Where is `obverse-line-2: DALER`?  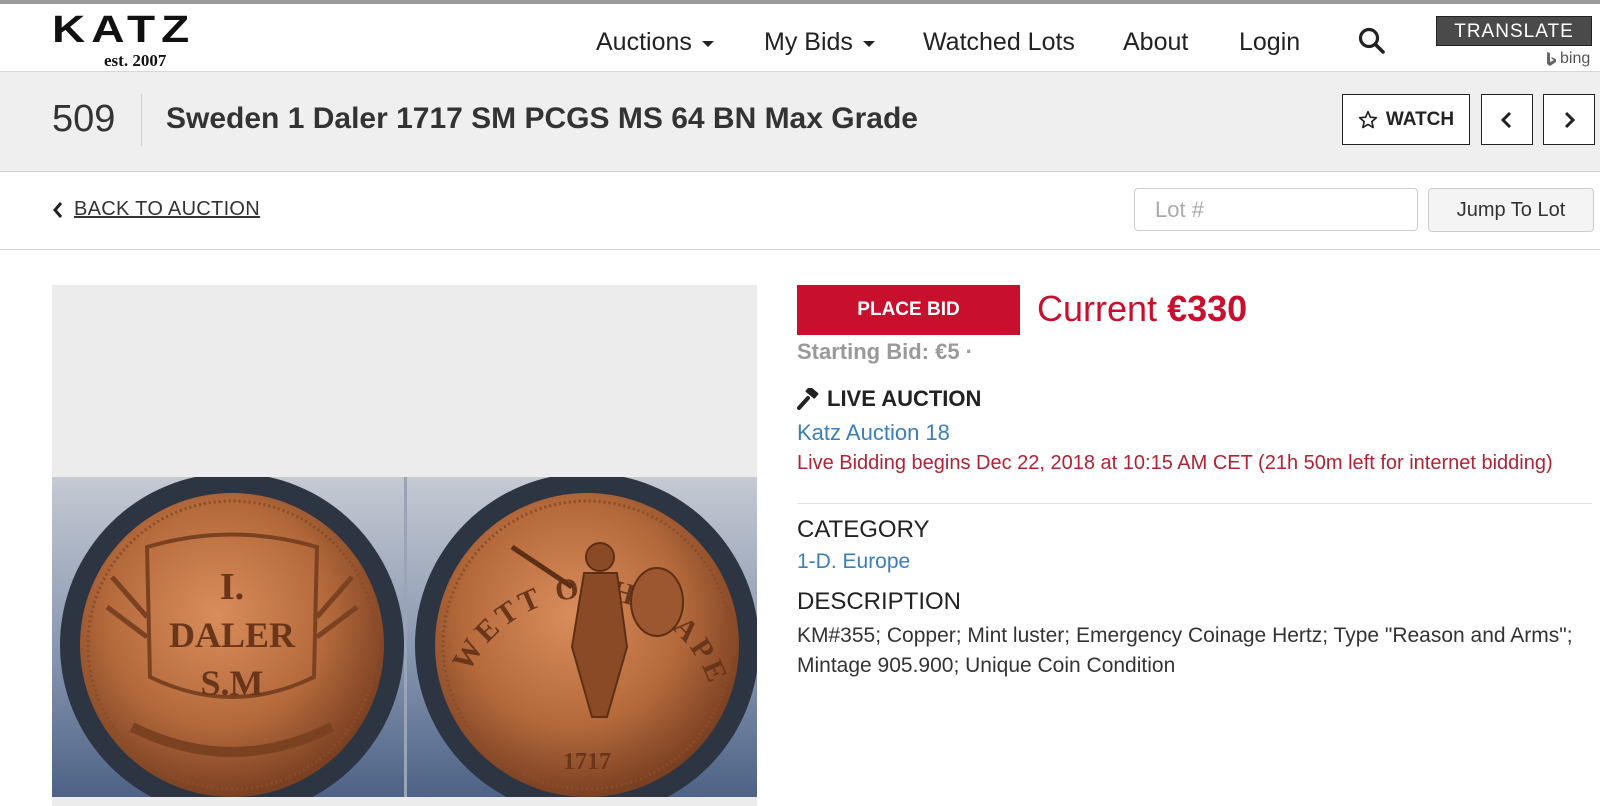 obverse-line-2: DALER is located at coordinates (232, 635).